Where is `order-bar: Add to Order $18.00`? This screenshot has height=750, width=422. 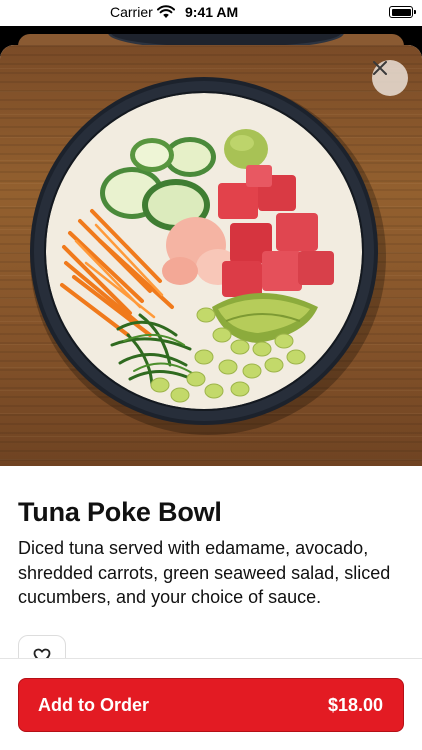 order-bar: Add to Order $18.00 is located at coordinates (211, 704).